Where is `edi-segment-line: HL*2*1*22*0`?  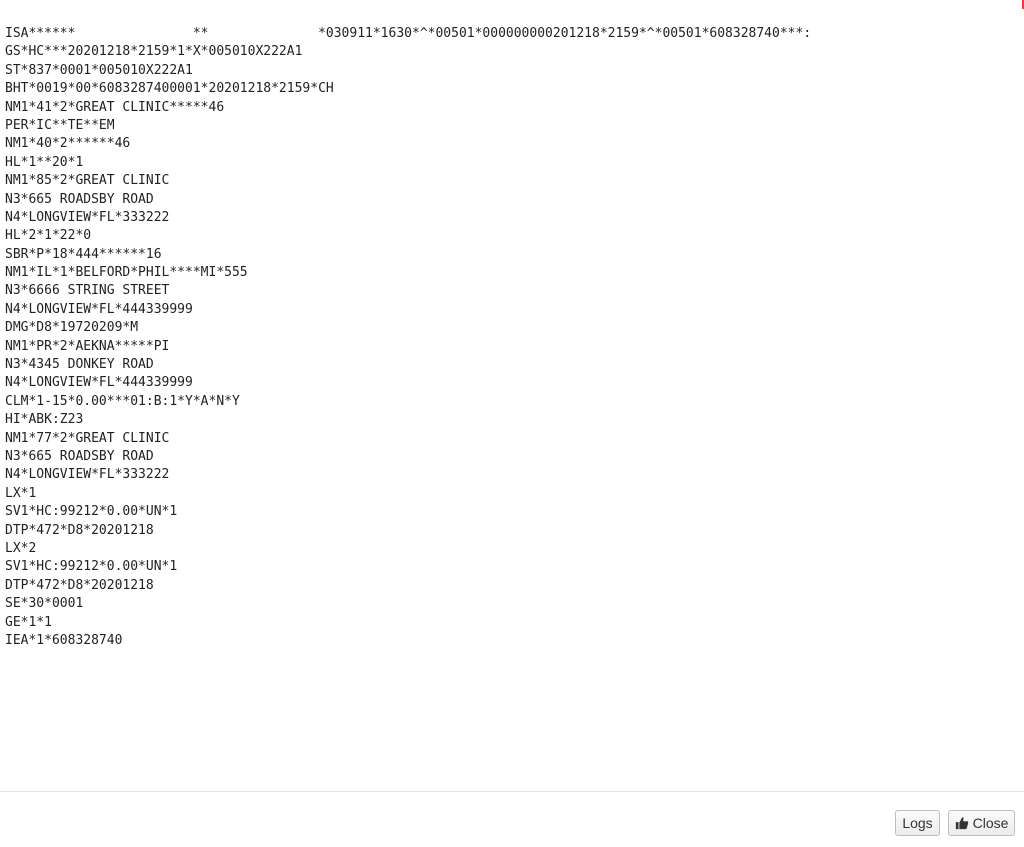
edi-segment-line: HL*2*1*22*0 is located at coordinates (48, 236).